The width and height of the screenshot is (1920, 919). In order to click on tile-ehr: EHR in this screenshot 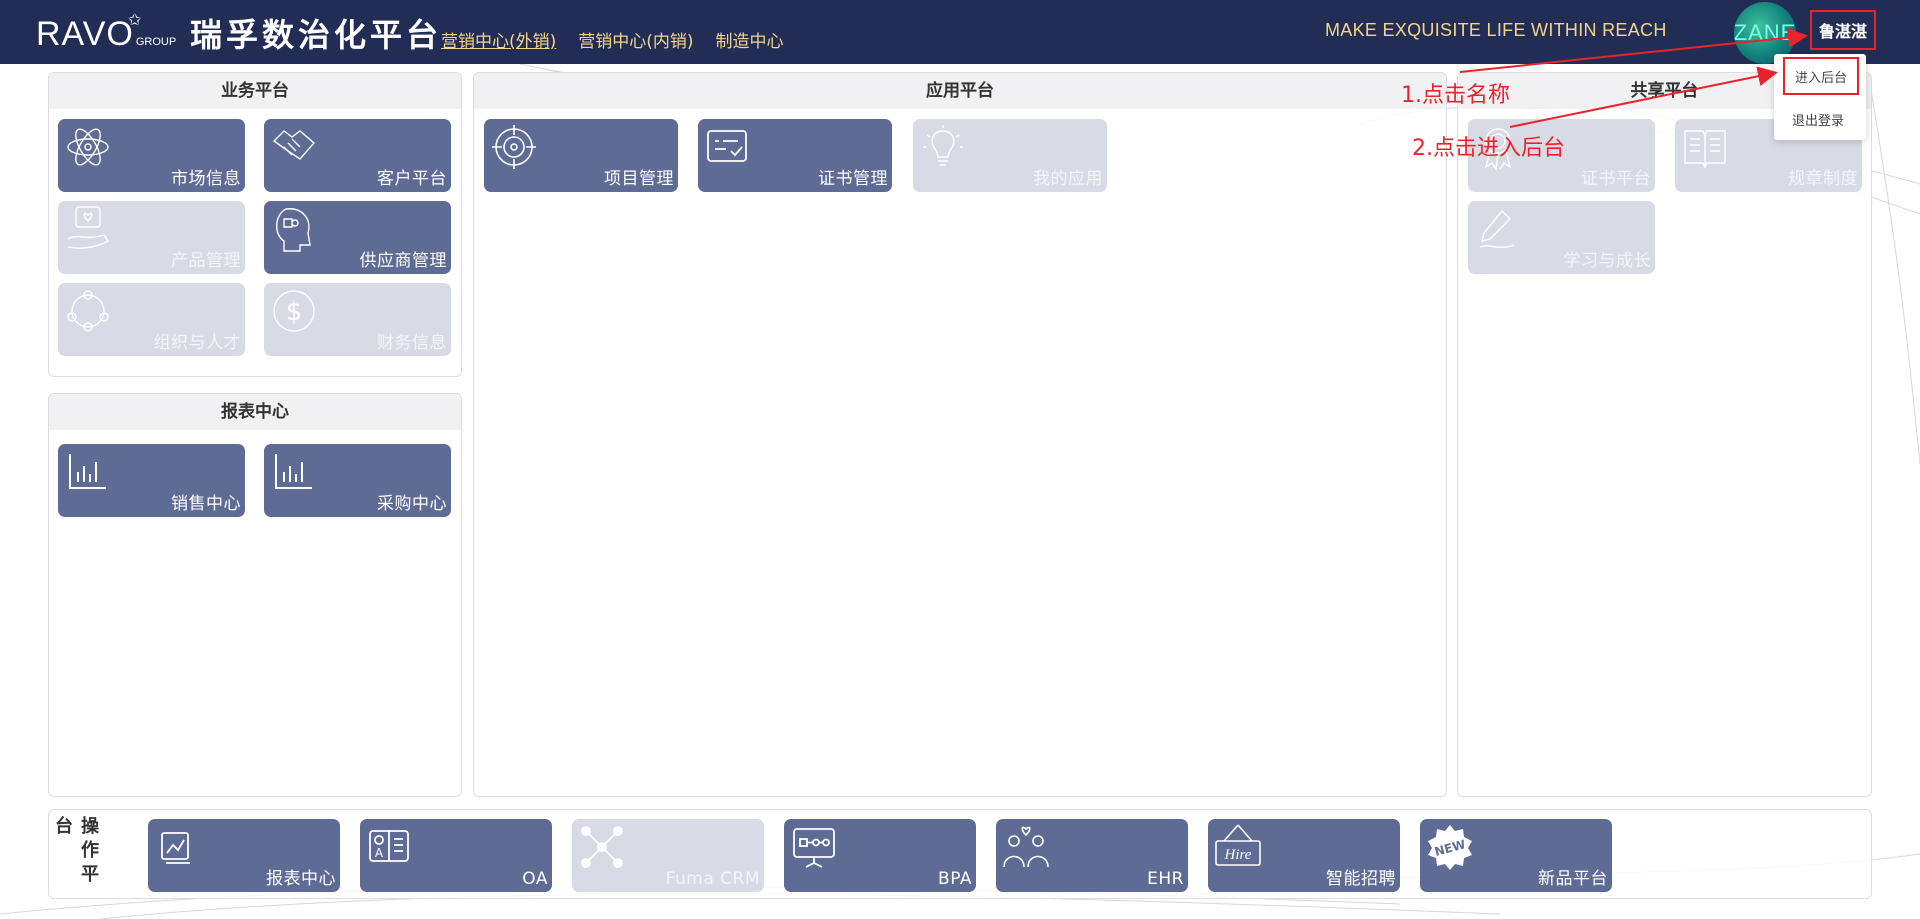, I will do `click(1092, 855)`.